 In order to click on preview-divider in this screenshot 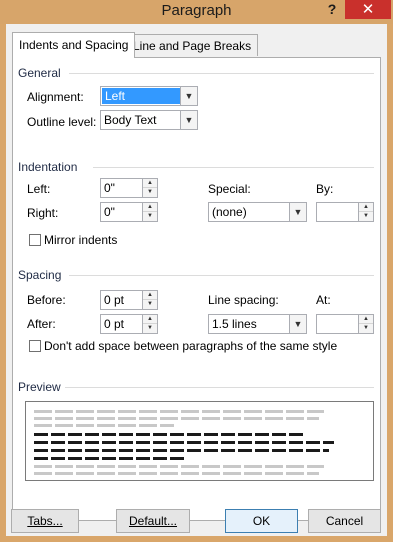, I will do `click(219, 387)`.